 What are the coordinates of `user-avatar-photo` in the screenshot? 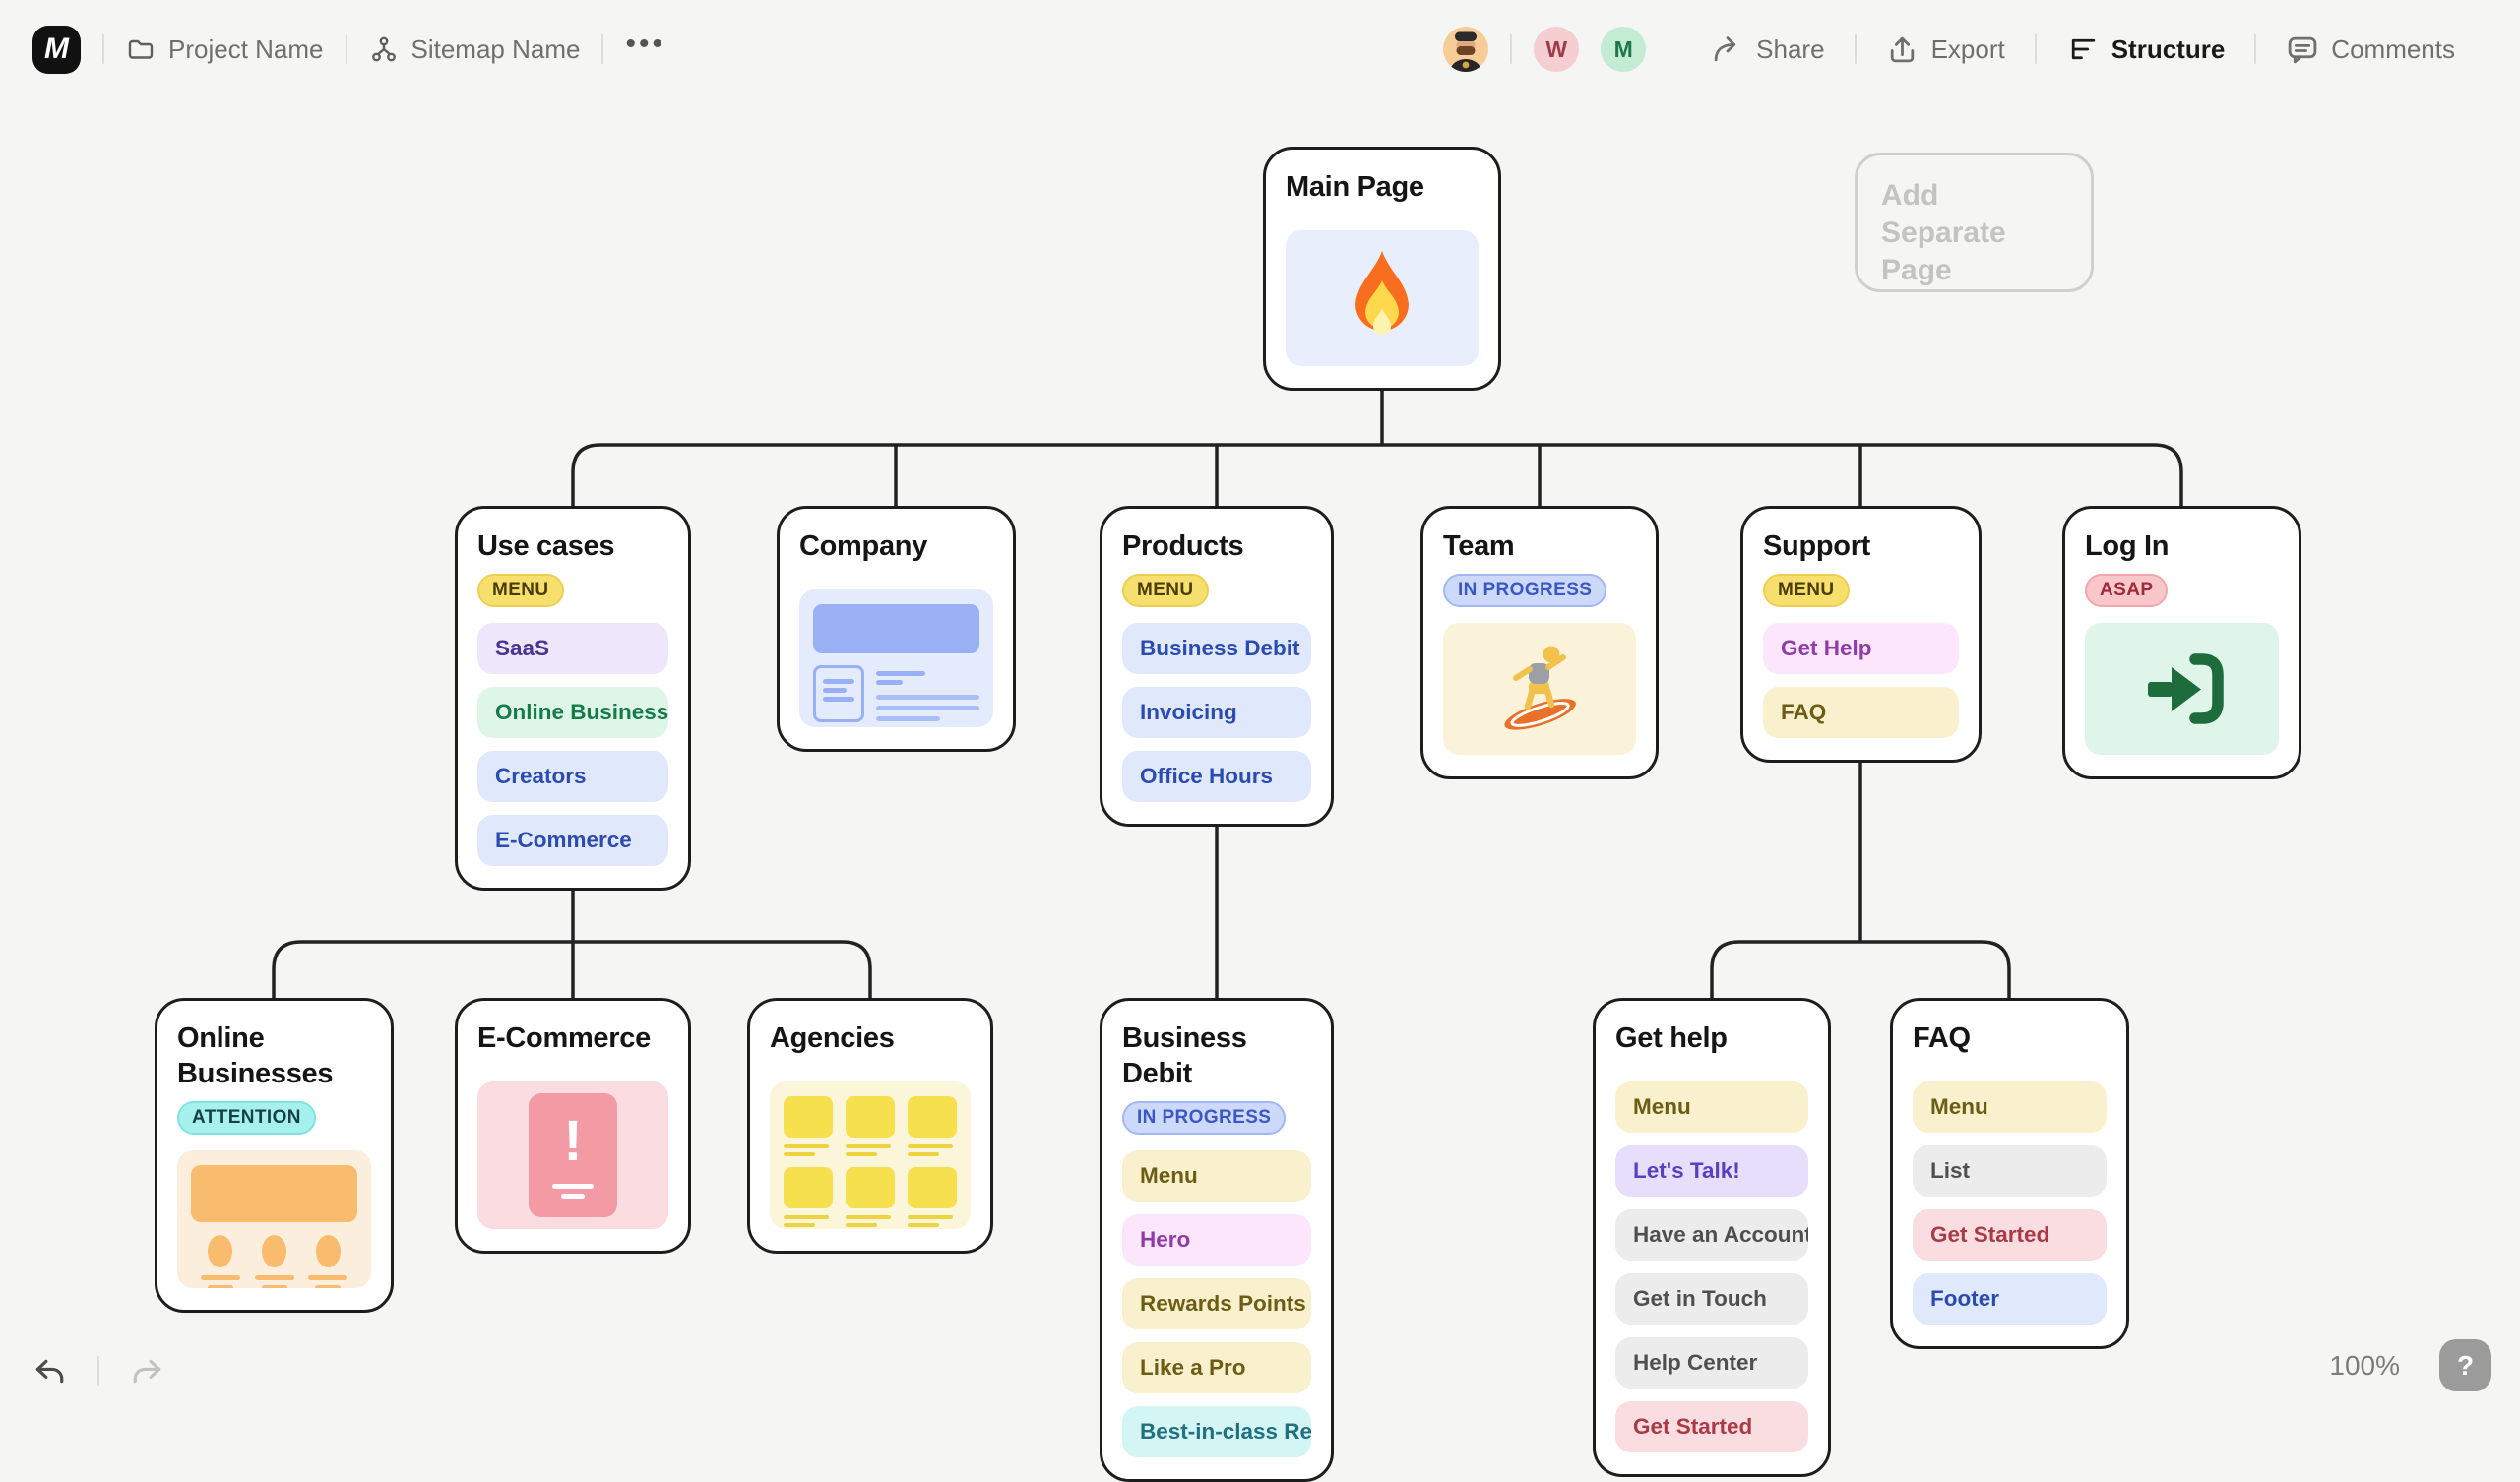 It's located at (1466, 49).